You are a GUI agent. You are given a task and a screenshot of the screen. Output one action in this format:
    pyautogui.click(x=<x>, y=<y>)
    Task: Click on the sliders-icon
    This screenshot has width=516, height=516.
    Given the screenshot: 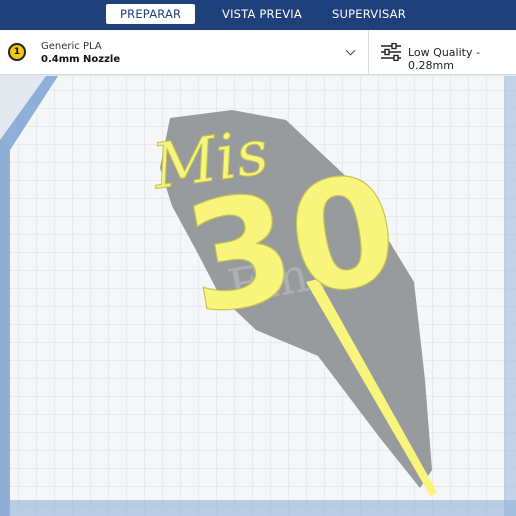 What is the action you would take?
    pyautogui.click(x=391, y=52)
    